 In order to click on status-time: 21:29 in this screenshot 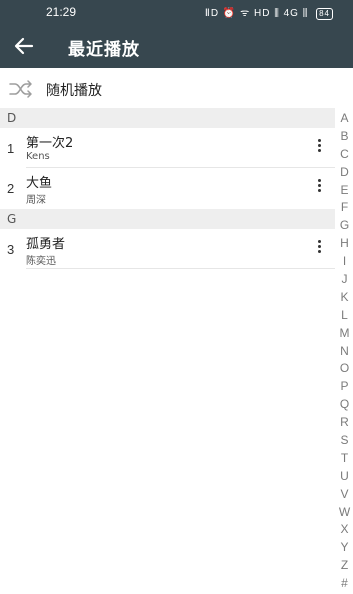, I will do `click(61, 12)`.